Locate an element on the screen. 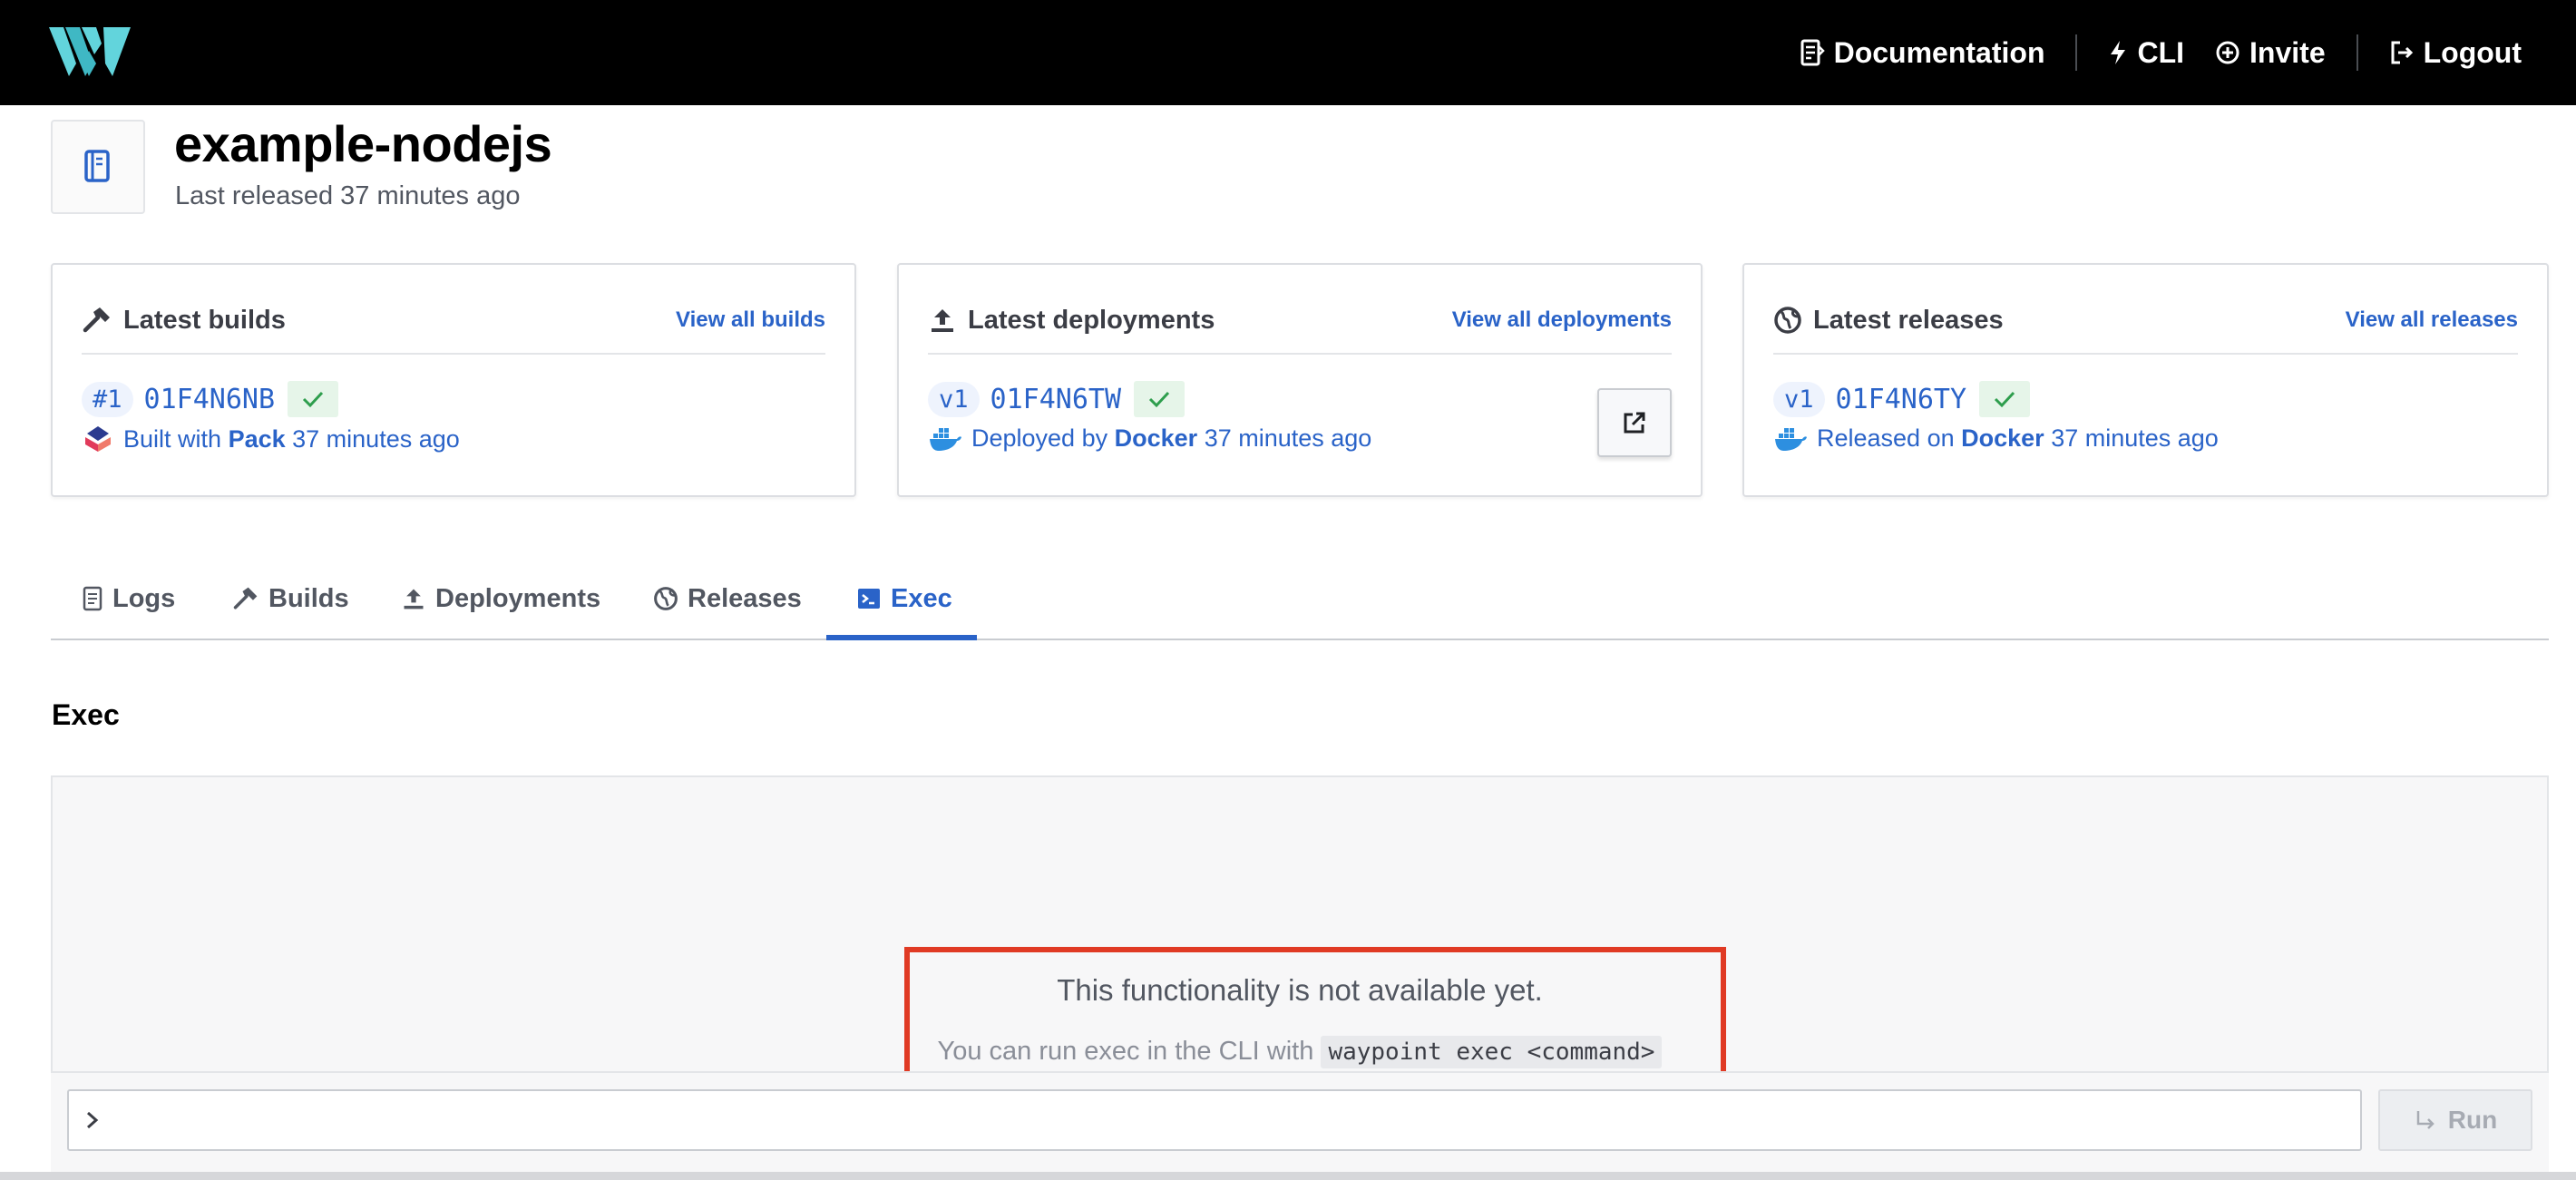 The height and width of the screenshot is (1180, 2576). plus-circle-icon is located at coordinates (2227, 52).